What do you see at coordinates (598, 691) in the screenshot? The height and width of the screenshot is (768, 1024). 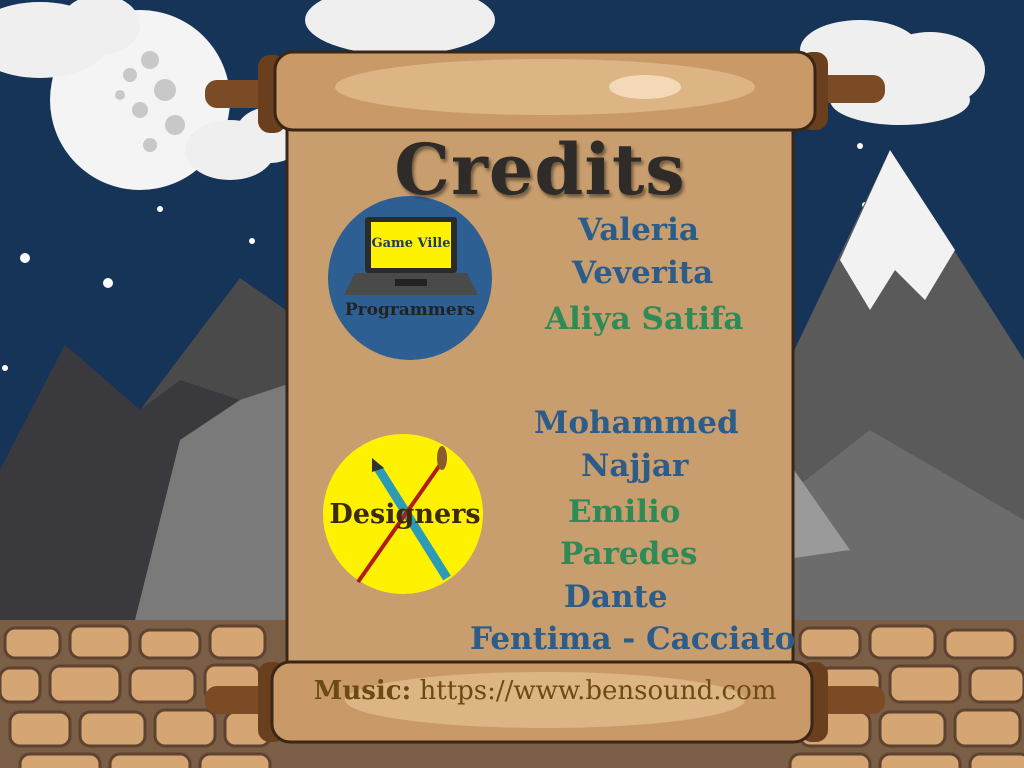 I see `music-url-link: https://www.bensound.com` at bounding box center [598, 691].